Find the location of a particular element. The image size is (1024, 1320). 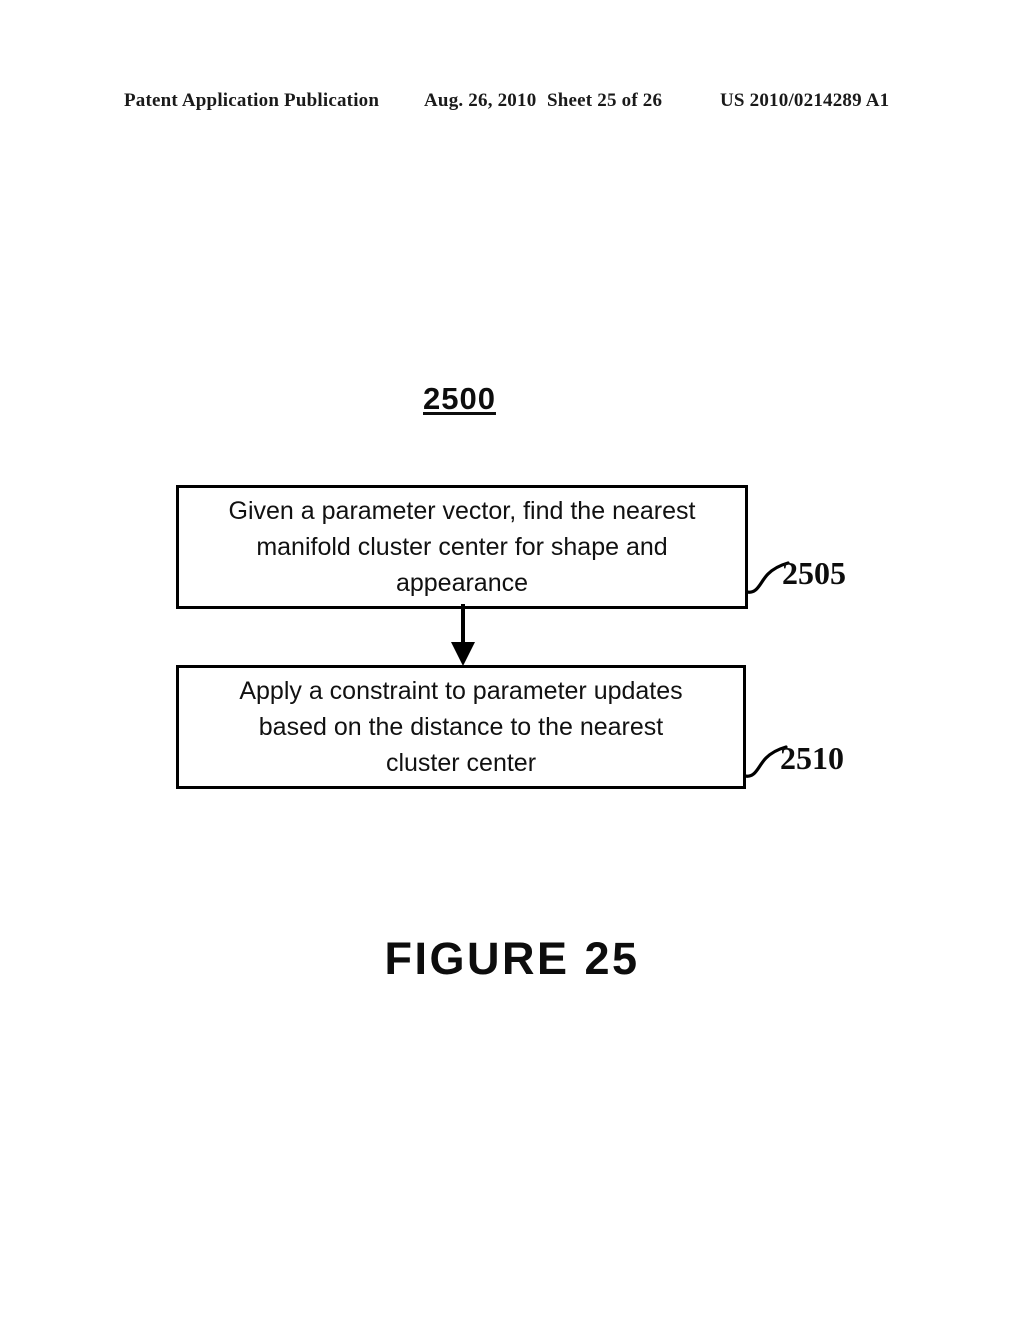

figure-reference-number: 2500 is located at coordinates (459, 398).